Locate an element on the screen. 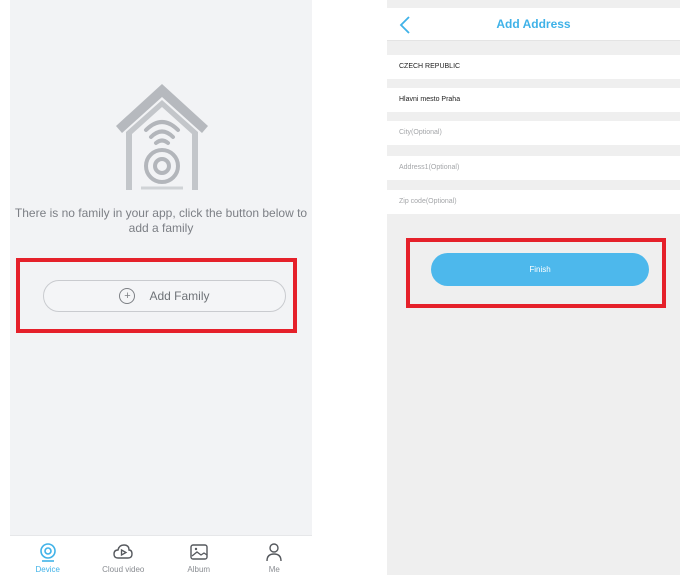 This screenshot has width=680, height=576. bottom-tab-bar: Device Cloud video Album Me is located at coordinates (161, 555).